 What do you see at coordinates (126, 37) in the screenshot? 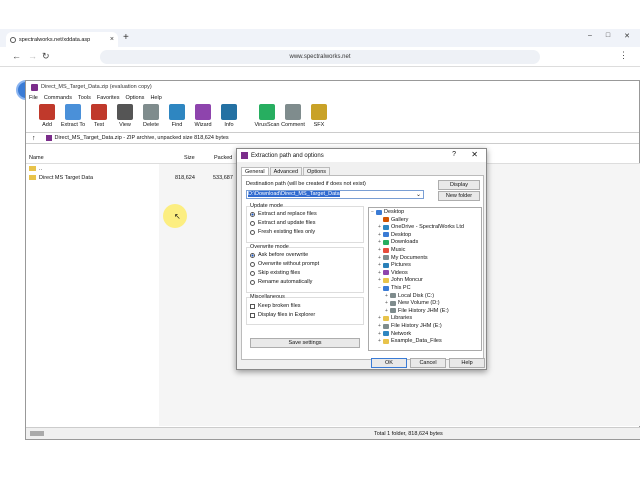
I see `new-tab-button: +` at bounding box center [126, 37].